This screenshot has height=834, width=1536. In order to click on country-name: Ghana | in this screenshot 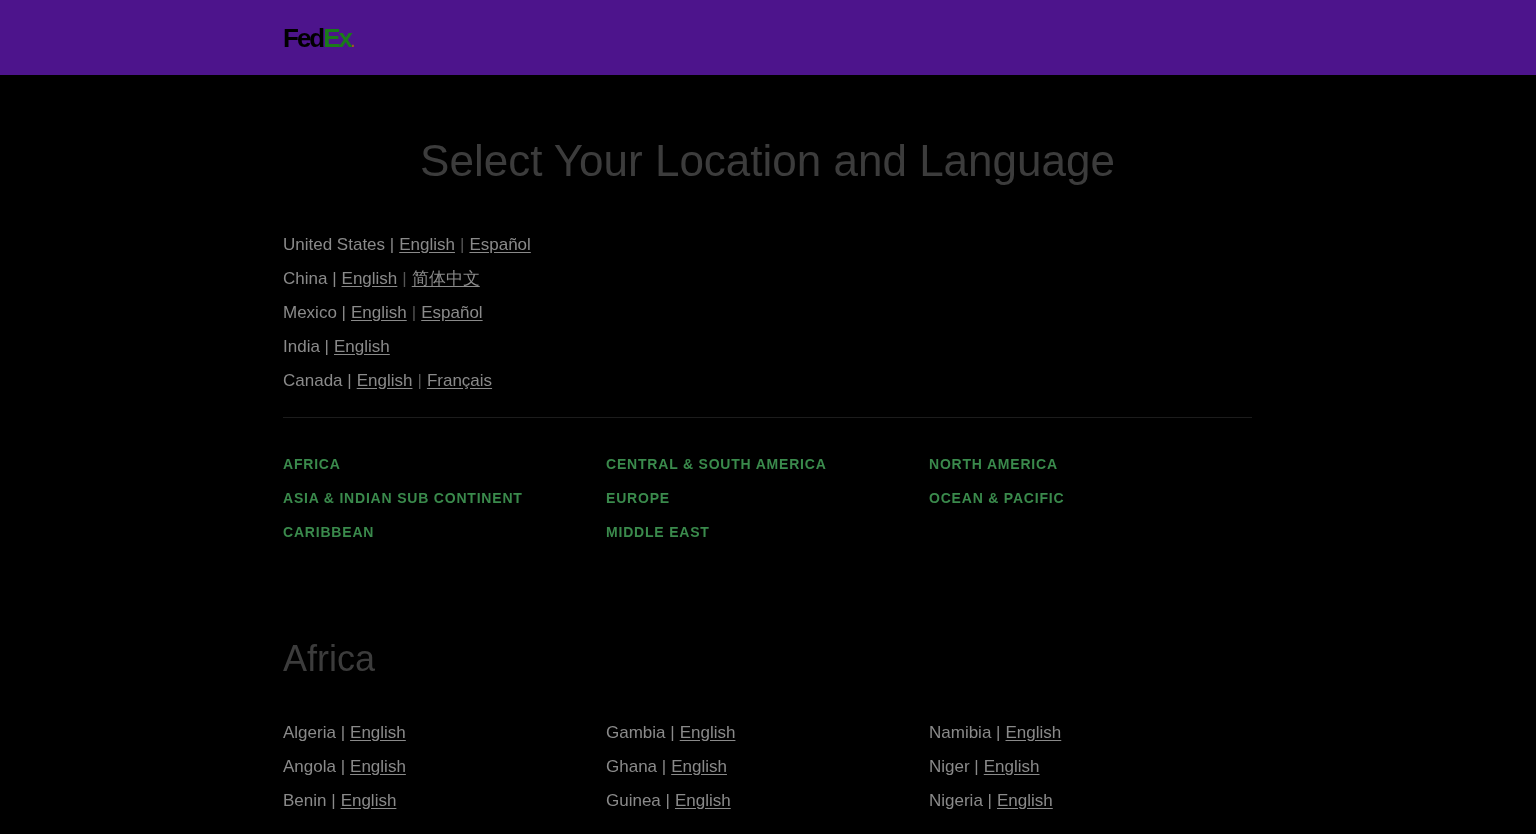, I will do `click(636, 767)`.